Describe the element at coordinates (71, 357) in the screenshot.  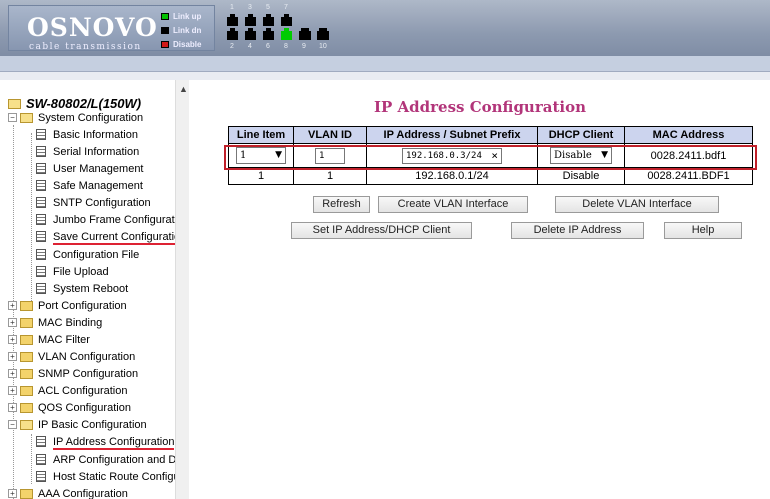
I see `sidebar-item-vlan-configuration: + VLAN Configuration` at that location.